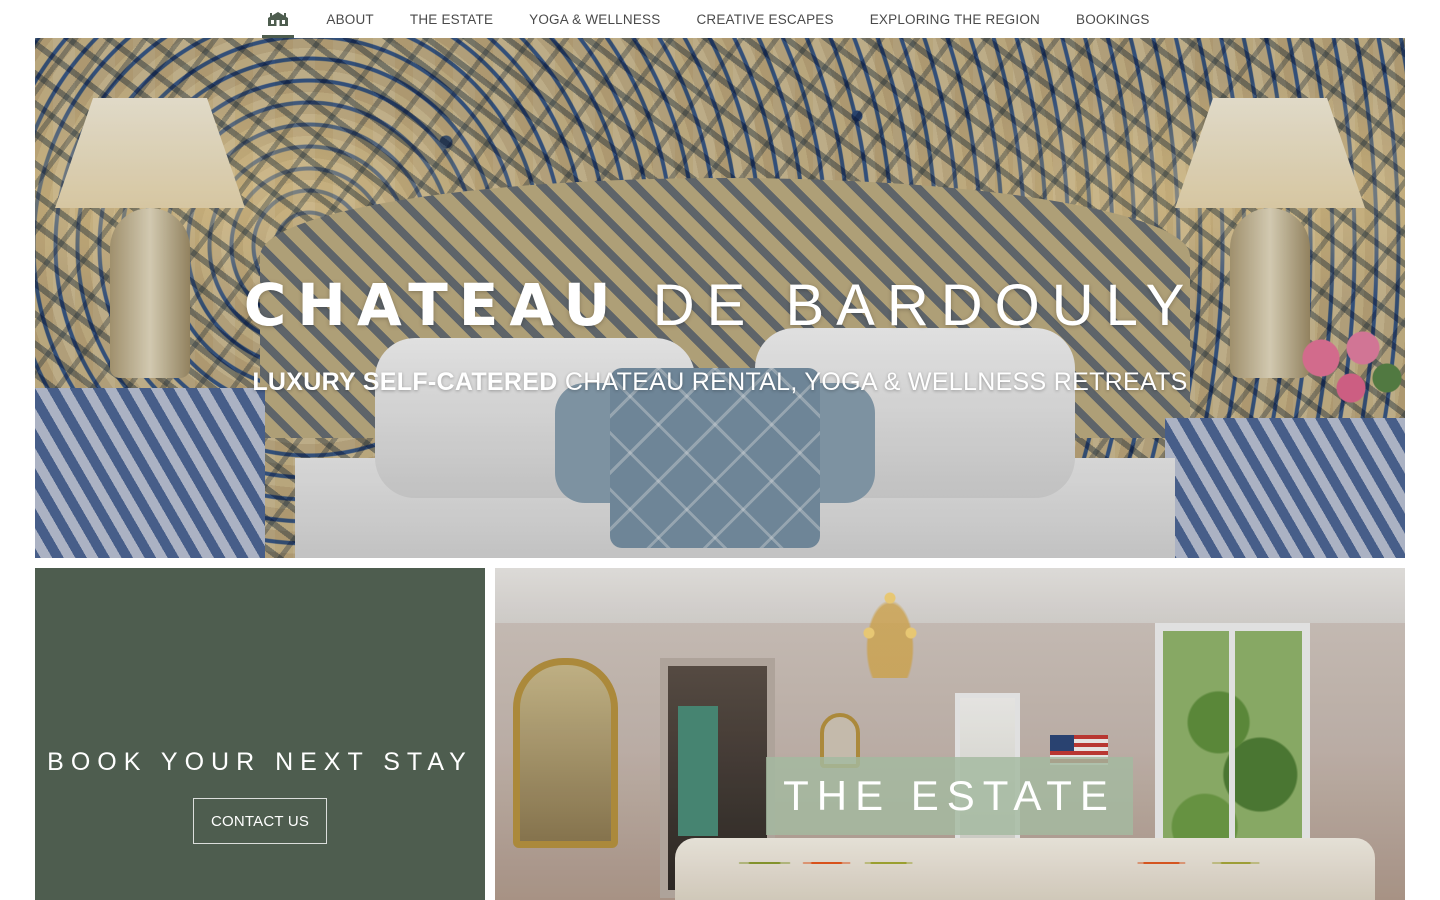 The width and height of the screenshot is (1440, 900). Describe the element at coordinates (924, 305) in the screenshot. I see `site-title-light: DE BARDOULY` at that location.